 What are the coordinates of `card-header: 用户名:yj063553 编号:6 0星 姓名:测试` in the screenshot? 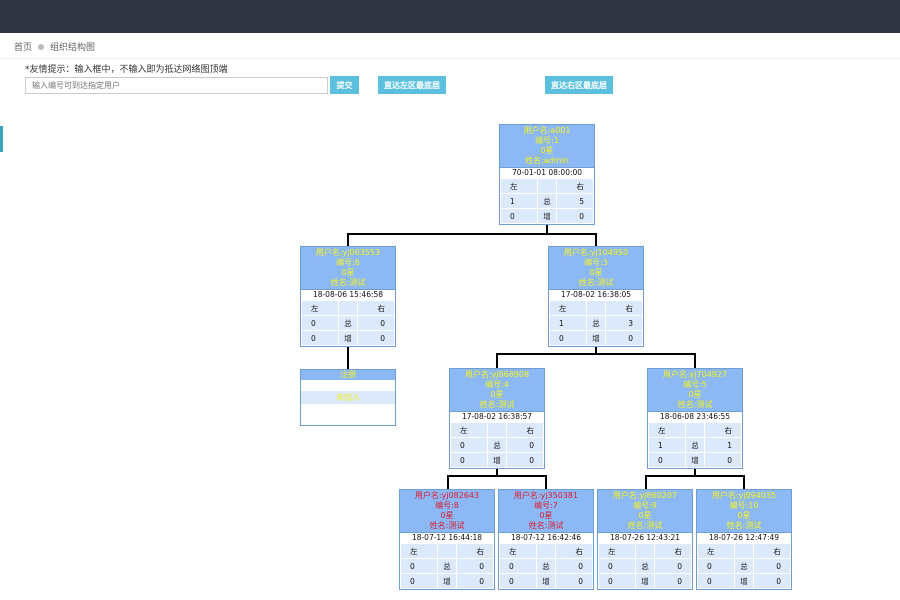 It's located at (348, 268).